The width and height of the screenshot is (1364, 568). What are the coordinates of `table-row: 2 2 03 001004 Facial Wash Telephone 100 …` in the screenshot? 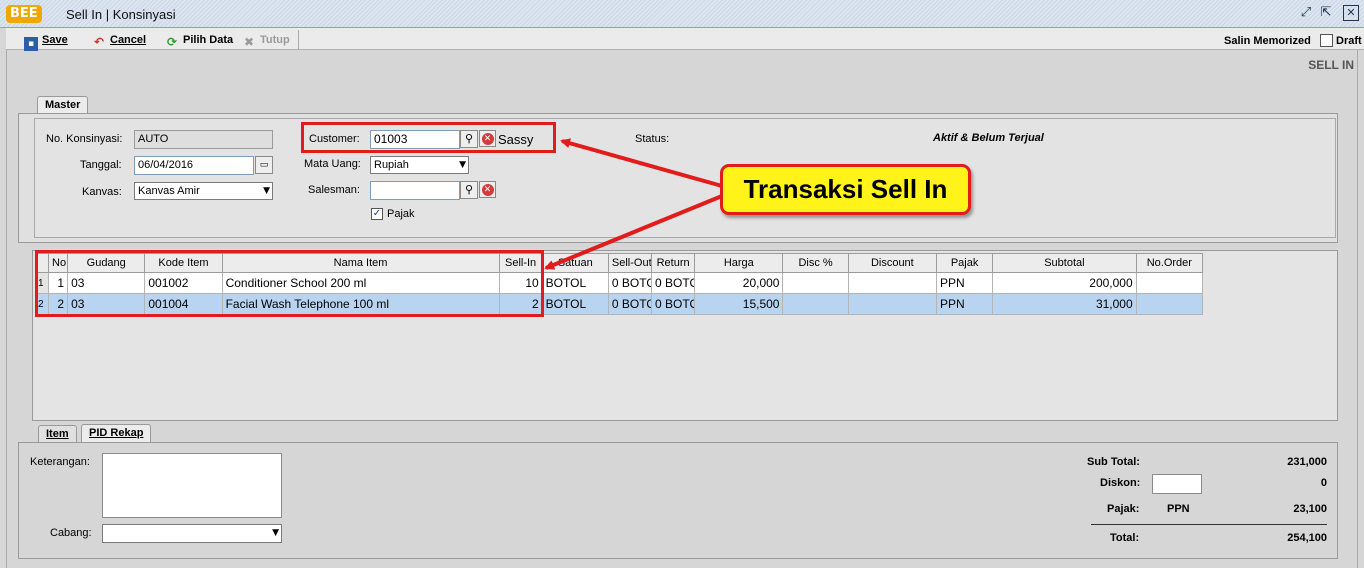 It's located at (619, 304).